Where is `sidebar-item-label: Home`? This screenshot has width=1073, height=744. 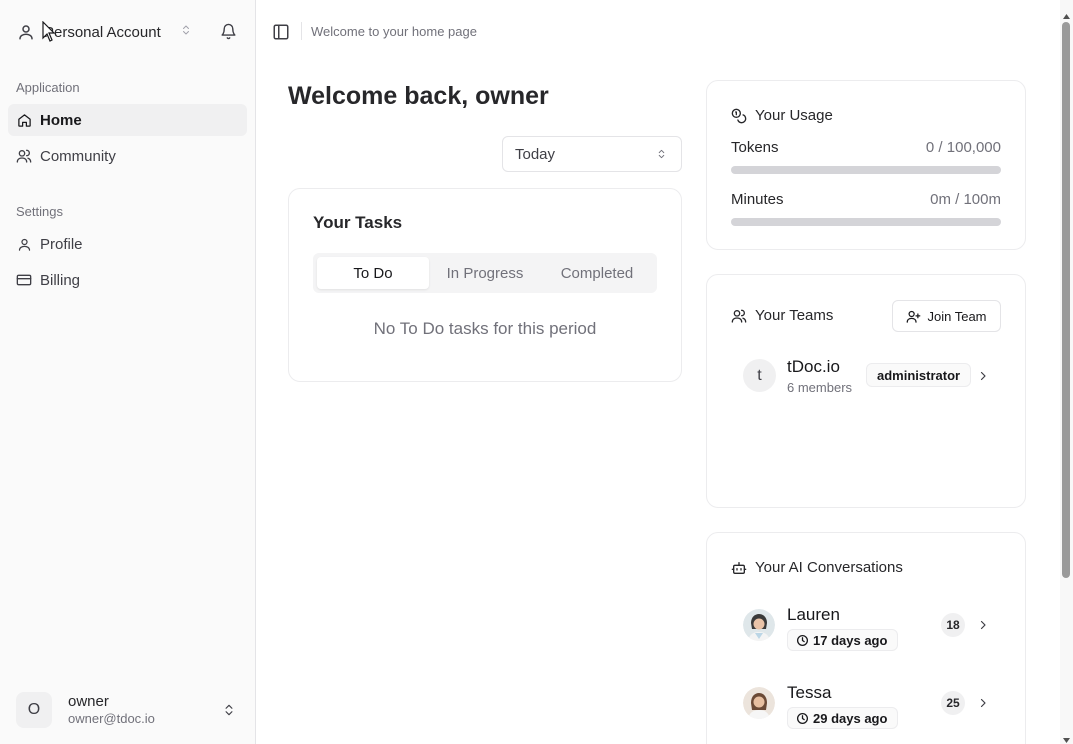 sidebar-item-label: Home is located at coordinates (61, 120).